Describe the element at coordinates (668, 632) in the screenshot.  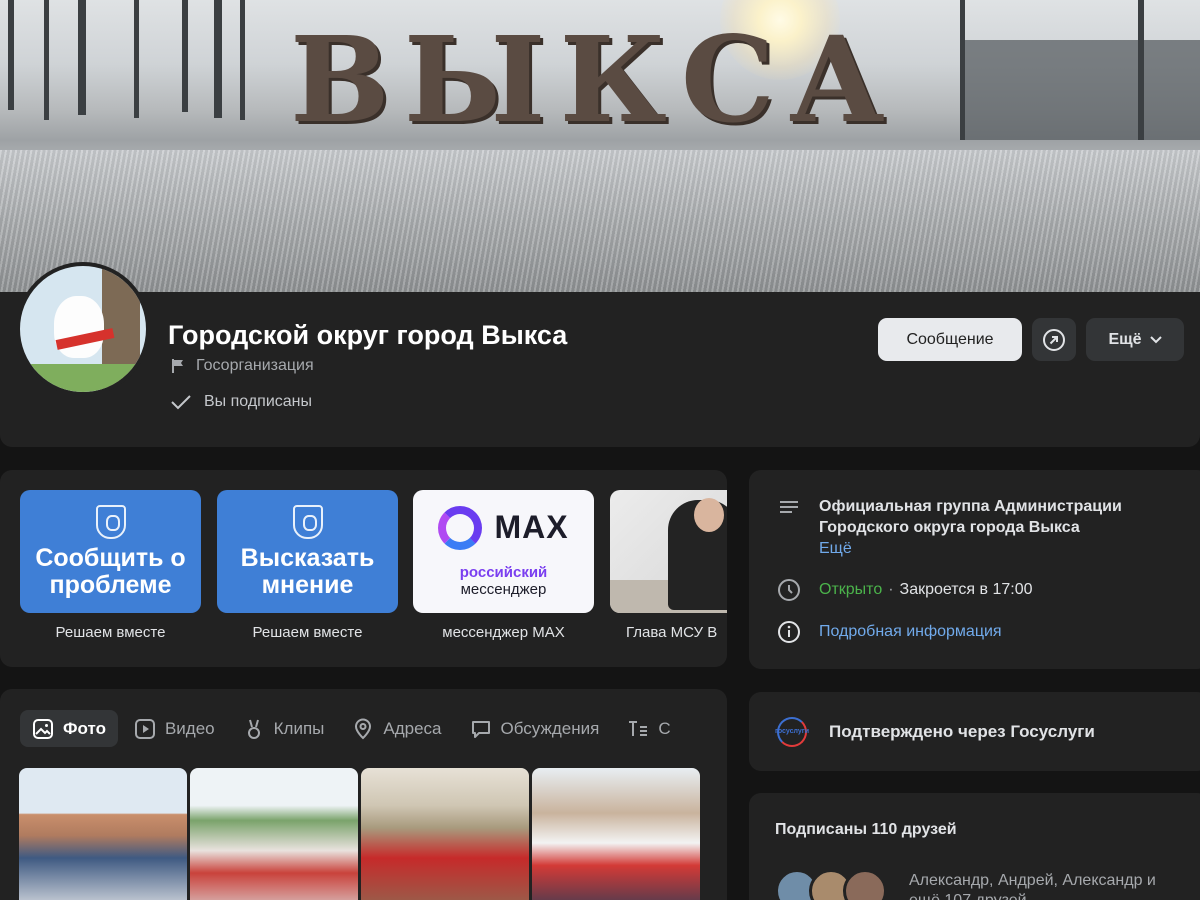
I see `link-caption: Глава МСУ В` at that location.